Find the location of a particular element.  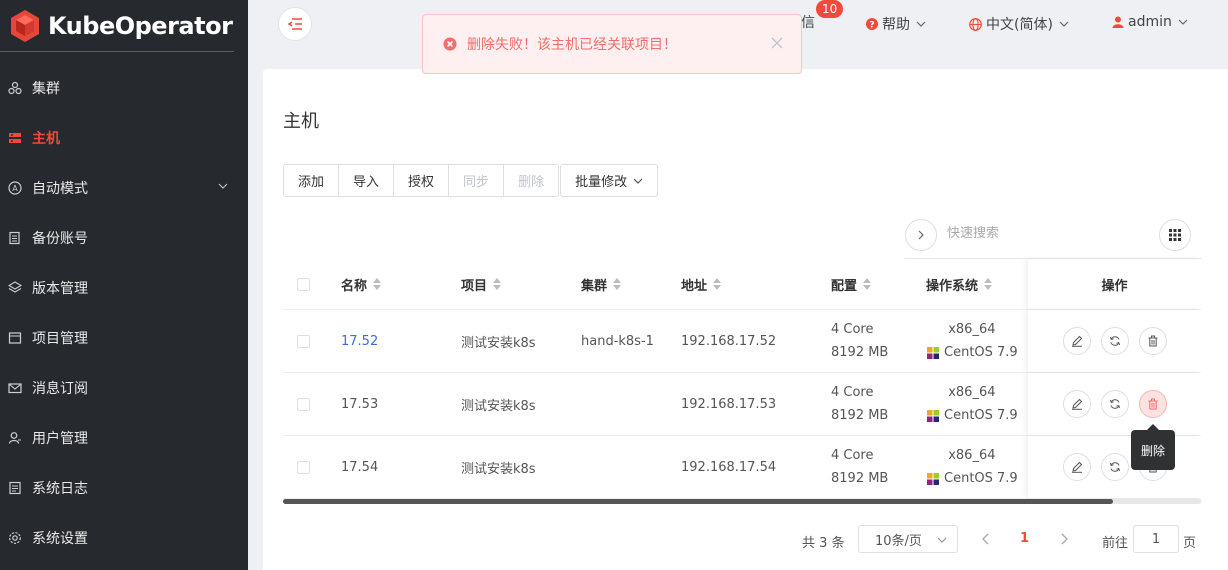

page-size-select: 10条/页 is located at coordinates (908, 539).